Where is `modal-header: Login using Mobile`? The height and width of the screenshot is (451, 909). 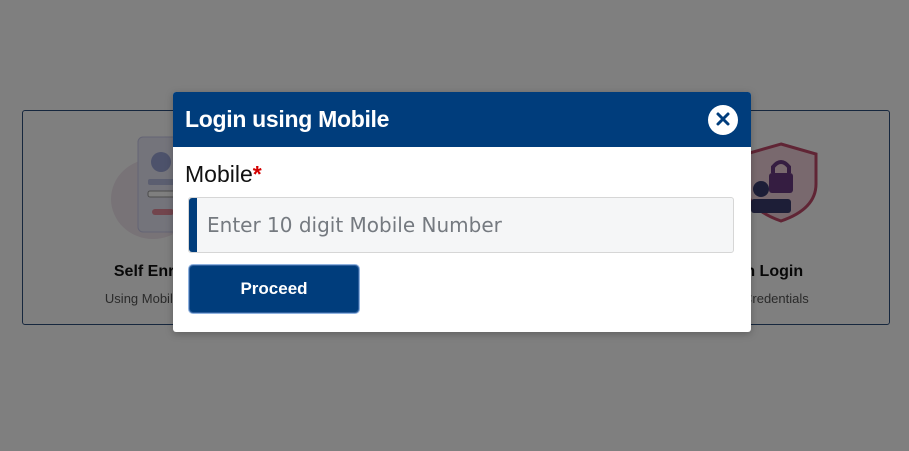
modal-header: Login using Mobile is located at coordinates (462, 119).